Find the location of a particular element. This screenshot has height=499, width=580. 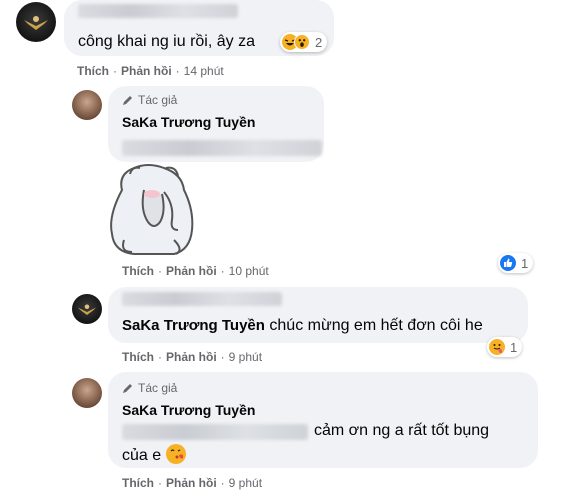

shy-bear-sticker is located at coordinates (152, 209).